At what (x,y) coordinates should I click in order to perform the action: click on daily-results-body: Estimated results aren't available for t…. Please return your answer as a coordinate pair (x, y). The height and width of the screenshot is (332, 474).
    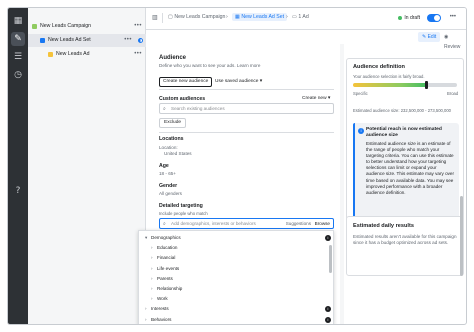
    Looking at the image, I should click on (405, 239).